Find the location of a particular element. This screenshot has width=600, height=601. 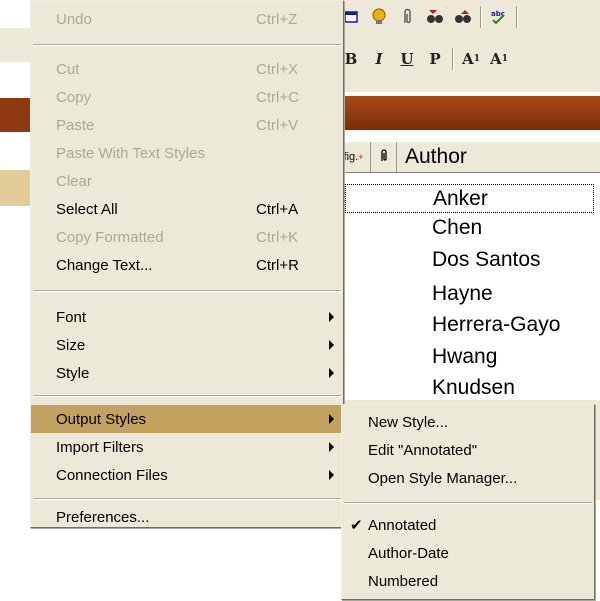

reference-row: Hayne is located at coordinates (462, 293).